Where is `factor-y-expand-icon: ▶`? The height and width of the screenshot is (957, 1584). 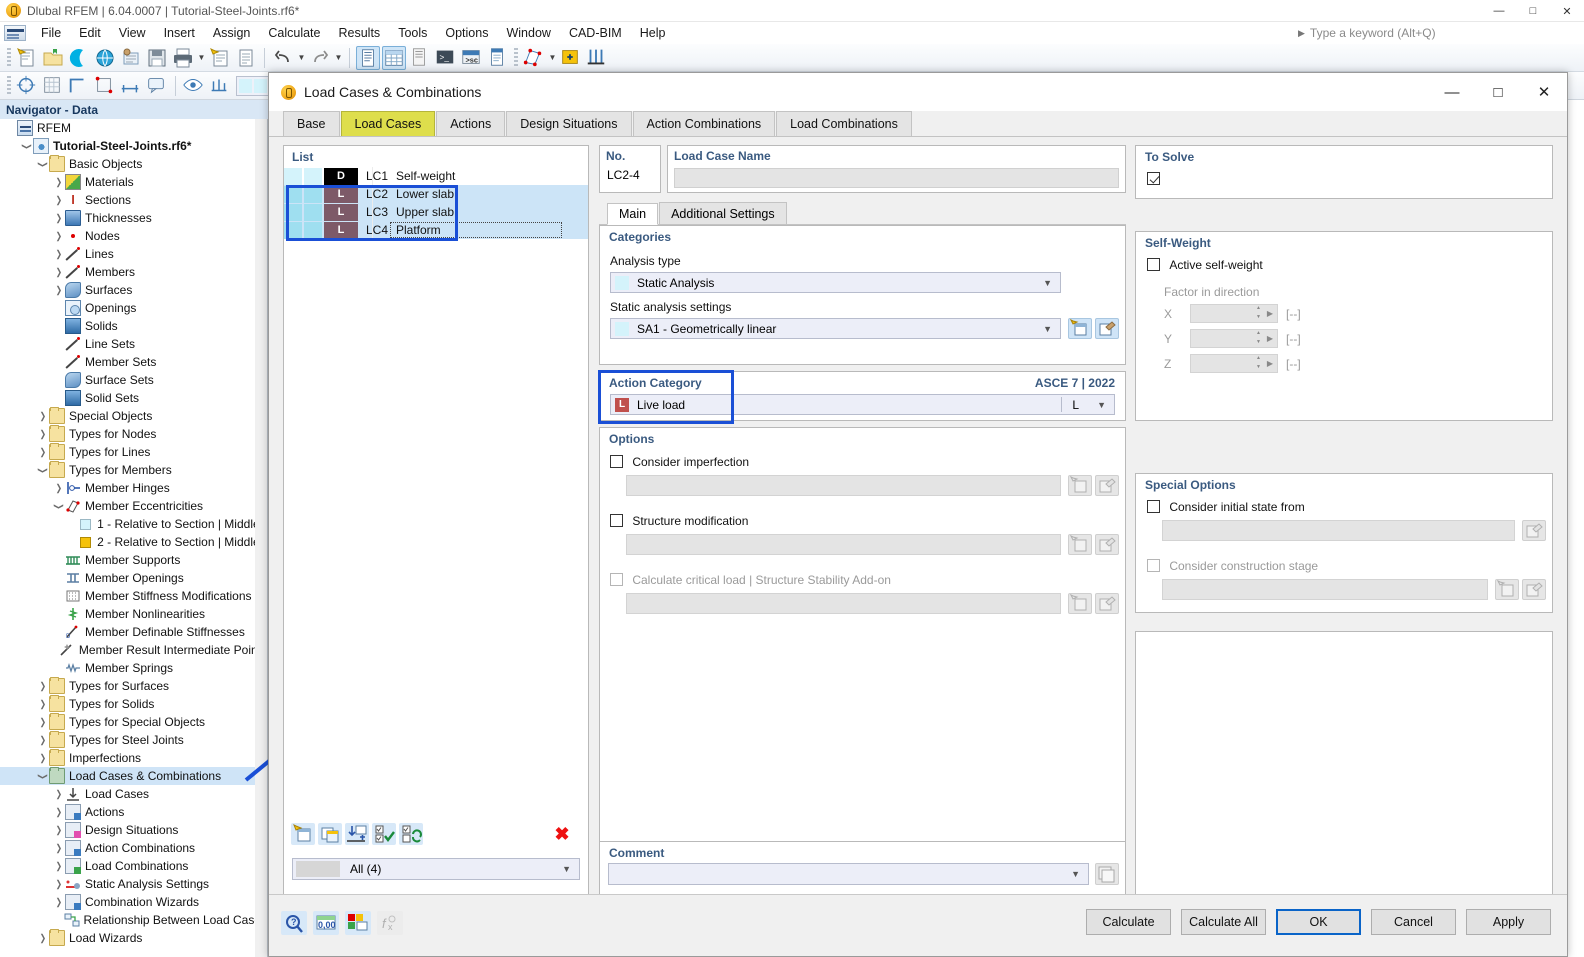
factor-y-expand-icon: ▶ is located at coordinates (1270, 338).